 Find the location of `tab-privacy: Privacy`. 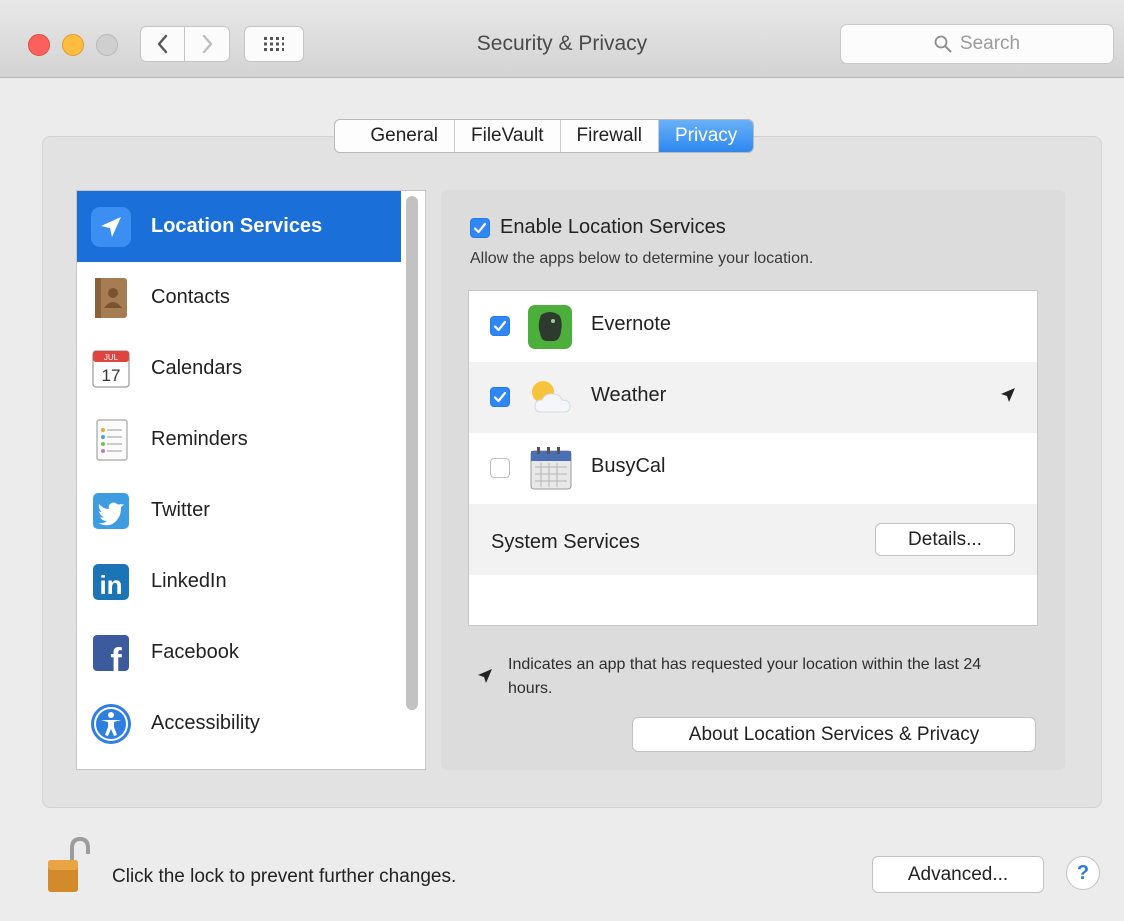

tab-privacy: Privacy is located at coordinates (706, 136).